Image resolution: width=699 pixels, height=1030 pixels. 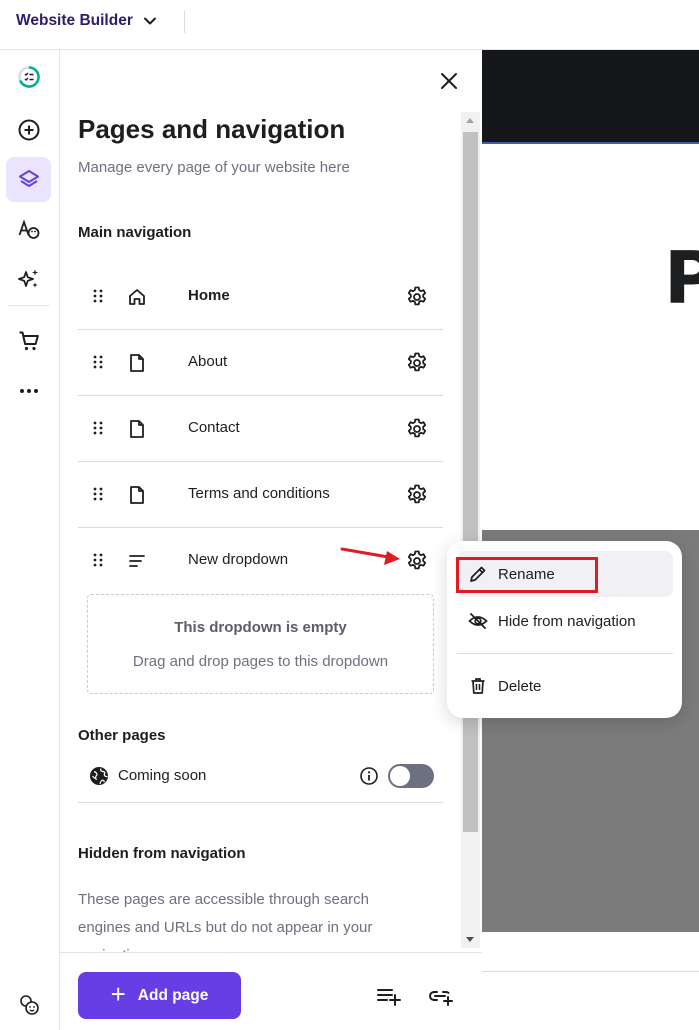 I want to click on close-panel-button, so click(x=449, y=81).